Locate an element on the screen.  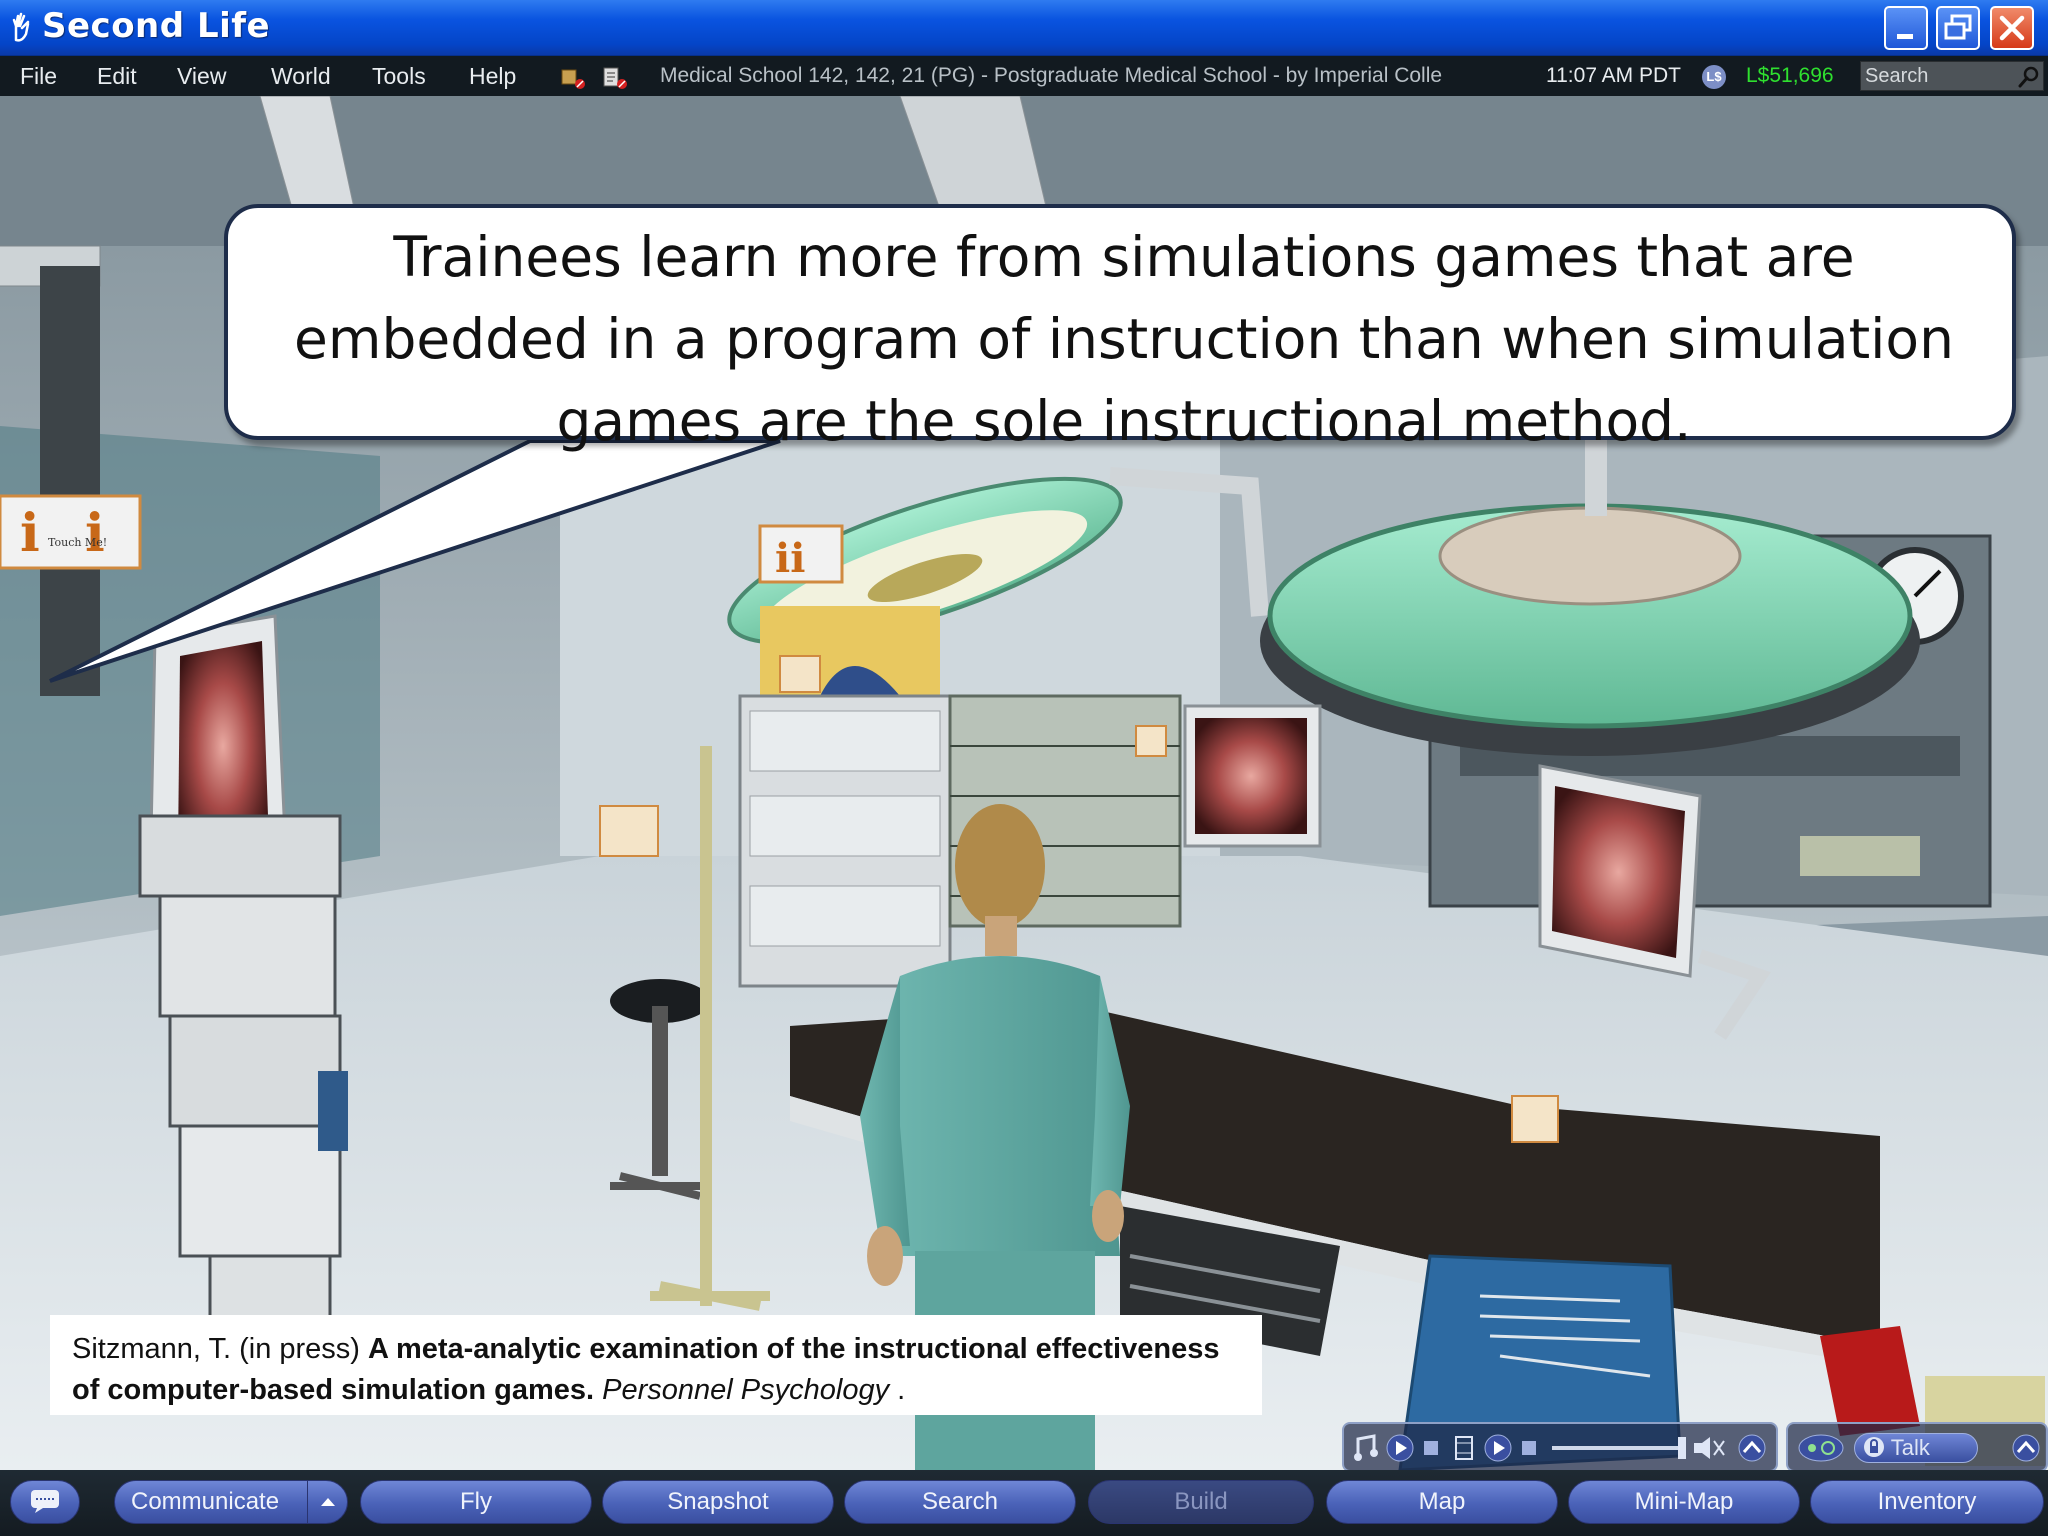
minimize-icon is located at coordinates (1905, 36).